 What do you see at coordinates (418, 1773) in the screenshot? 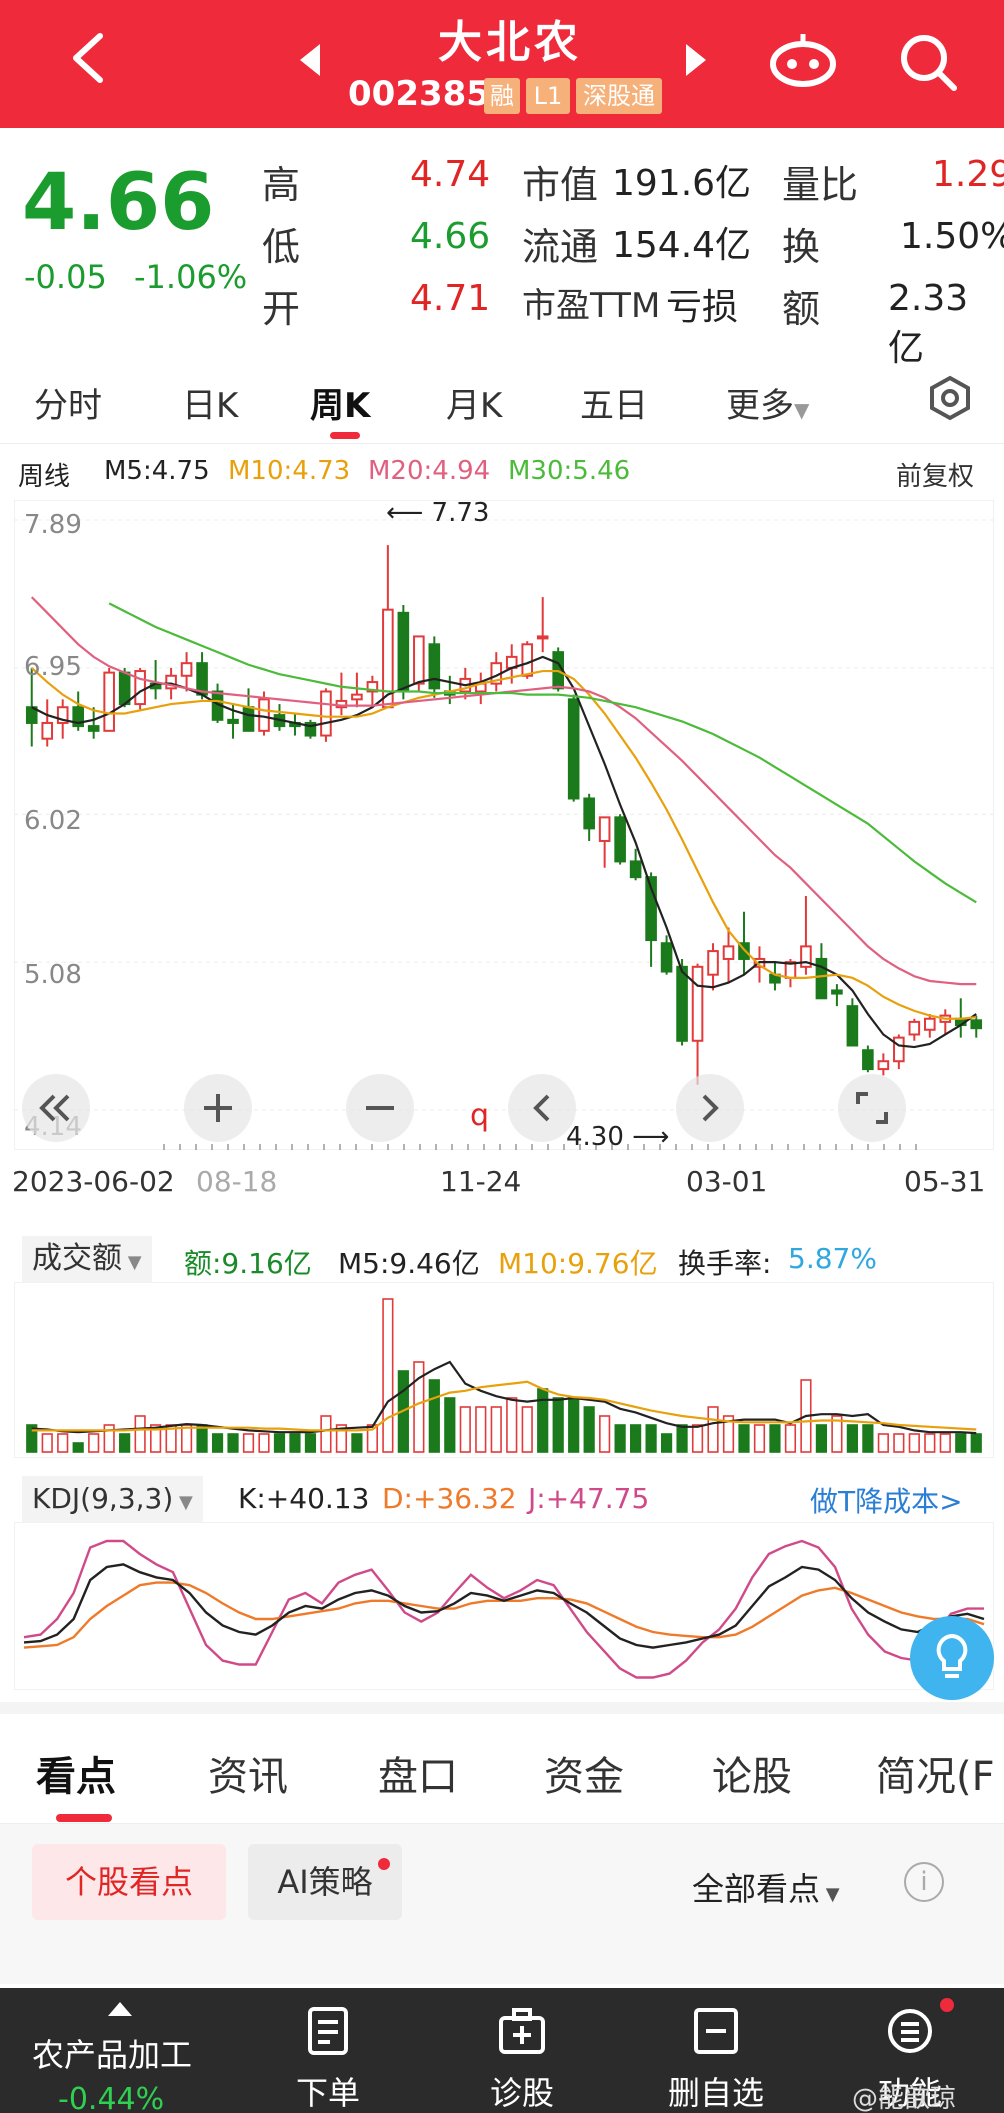
I see `tab-orderbook: 盘口` at bounding box center [418, 1773].